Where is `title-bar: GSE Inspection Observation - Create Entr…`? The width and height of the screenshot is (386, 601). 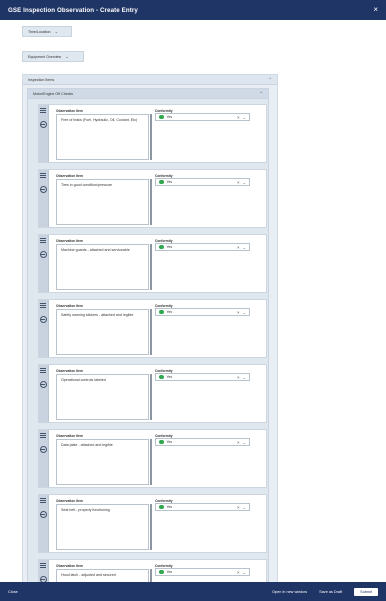 title-bar: GSE Inspection Observation - Create Entr… is located at coordinates (193, 10).